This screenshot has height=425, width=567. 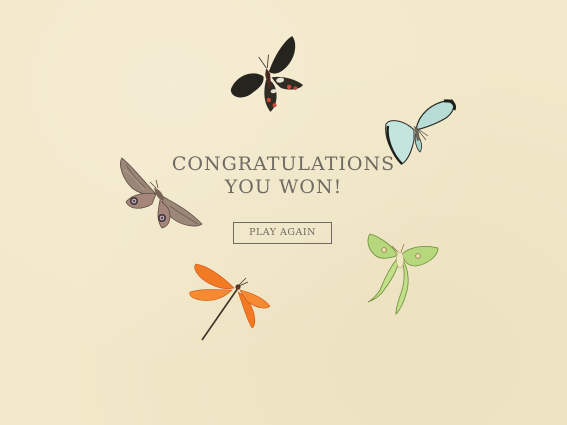 I want to click on green-luna-moth-icon, so click(x=403, y=274).